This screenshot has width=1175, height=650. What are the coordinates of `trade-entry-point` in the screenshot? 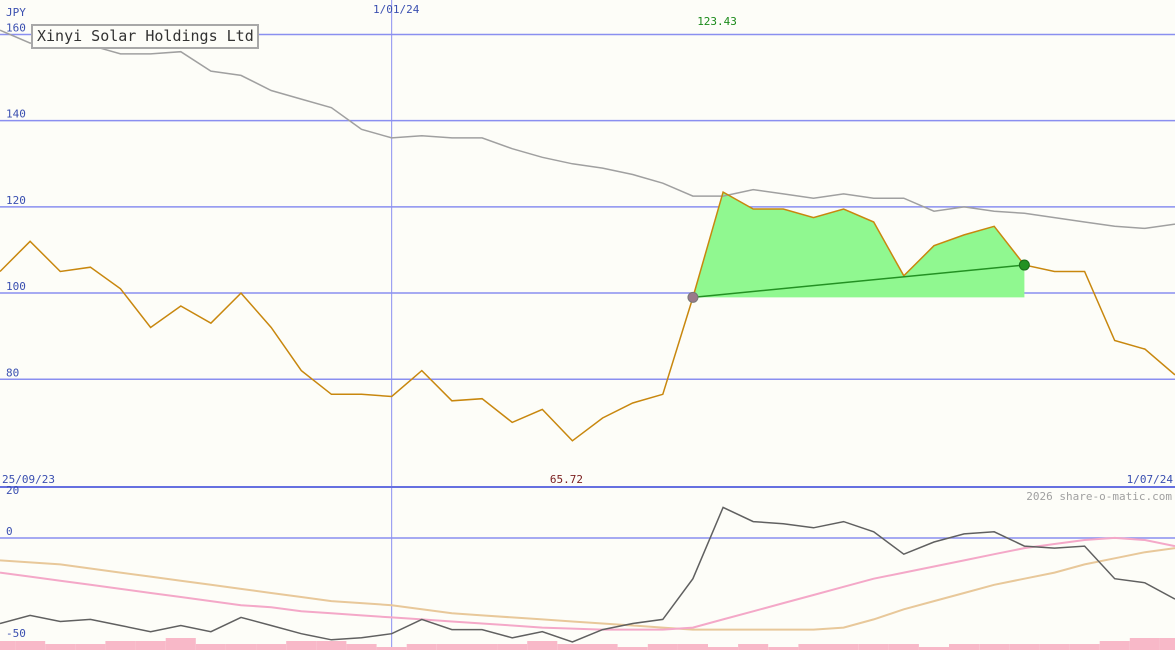 It's located at (693, 297).